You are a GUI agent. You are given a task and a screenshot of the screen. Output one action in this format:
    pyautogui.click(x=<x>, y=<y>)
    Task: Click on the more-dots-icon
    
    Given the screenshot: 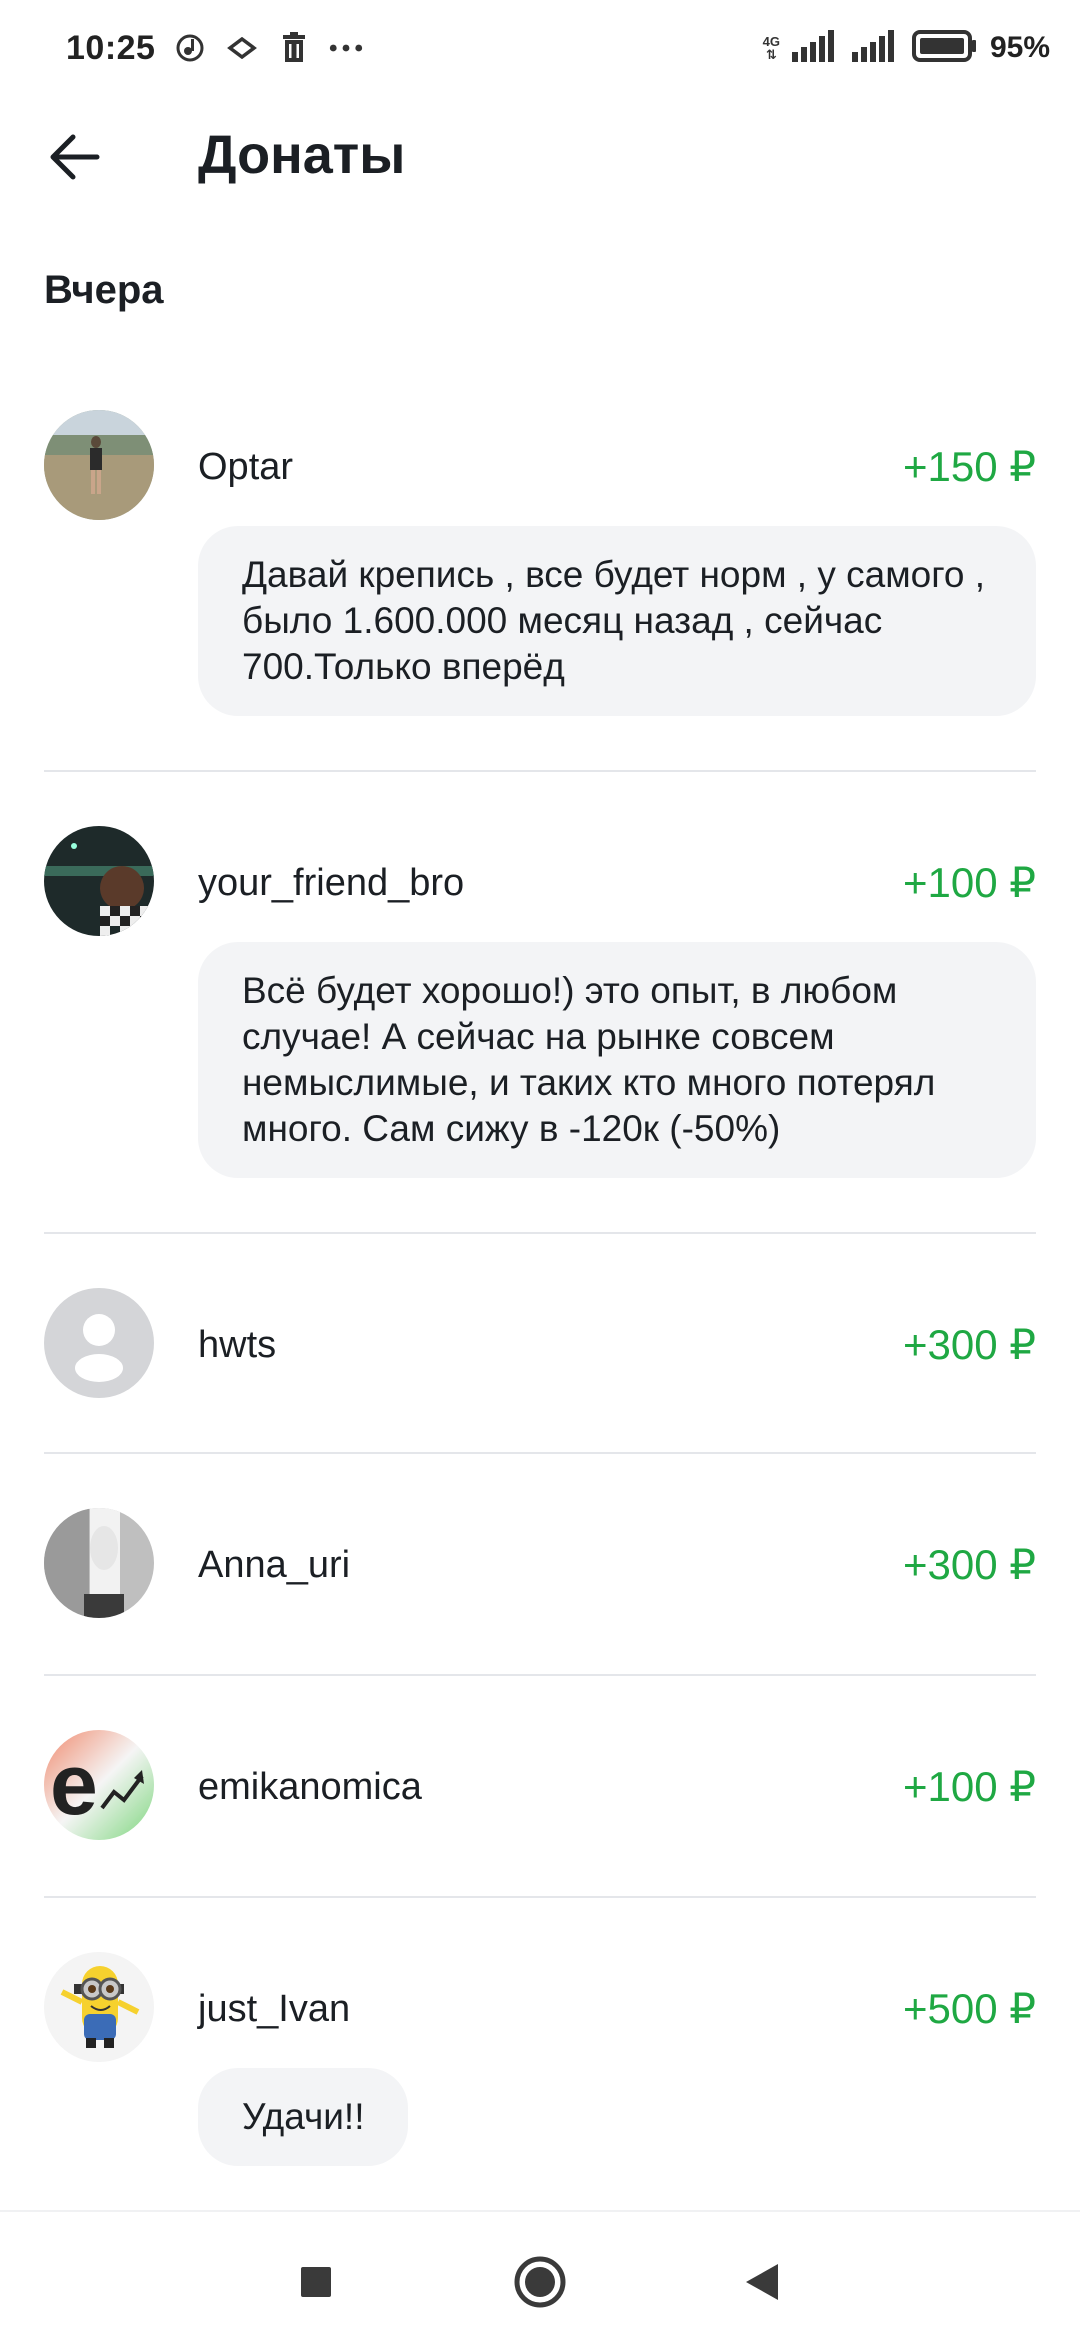 What is the action you would take?
    pyautogui.click(x=346, y=48)
    